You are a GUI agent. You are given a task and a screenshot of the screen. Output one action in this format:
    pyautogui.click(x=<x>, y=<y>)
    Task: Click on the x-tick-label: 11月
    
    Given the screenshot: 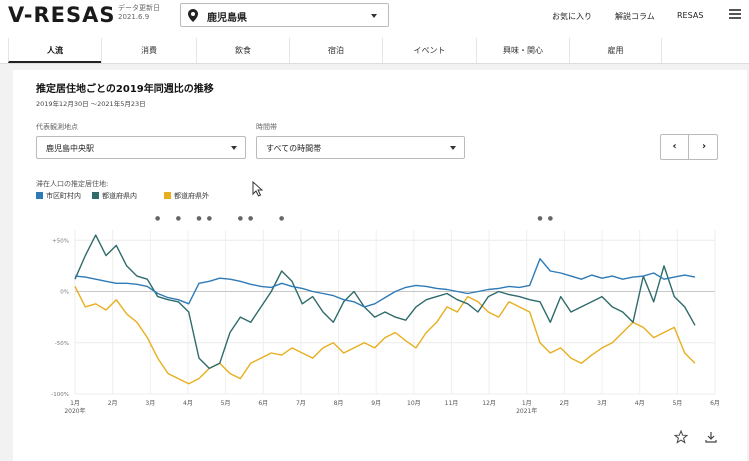 What is the action you would take?
    pyautogui.click(x=452, y=403)
    